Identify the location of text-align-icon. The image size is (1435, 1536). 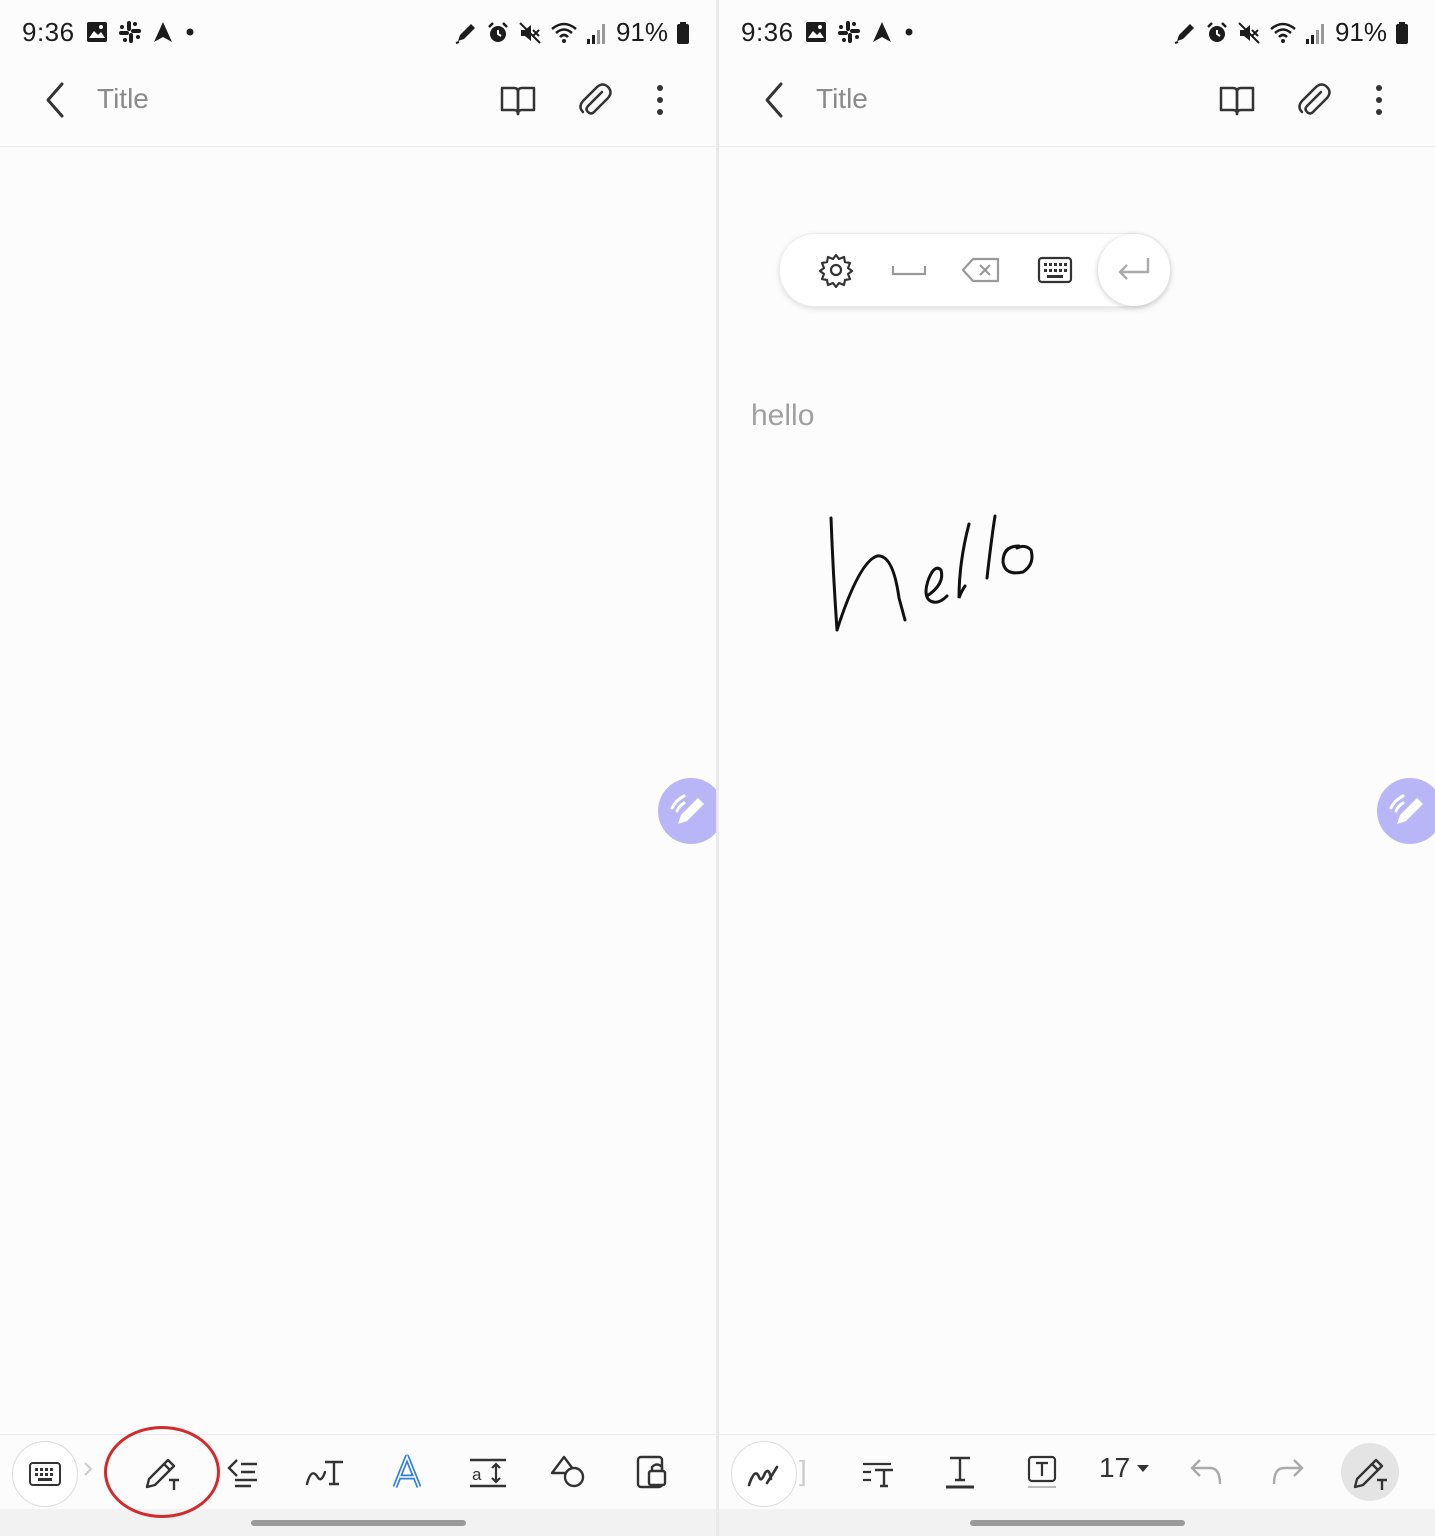
(878, 1475).